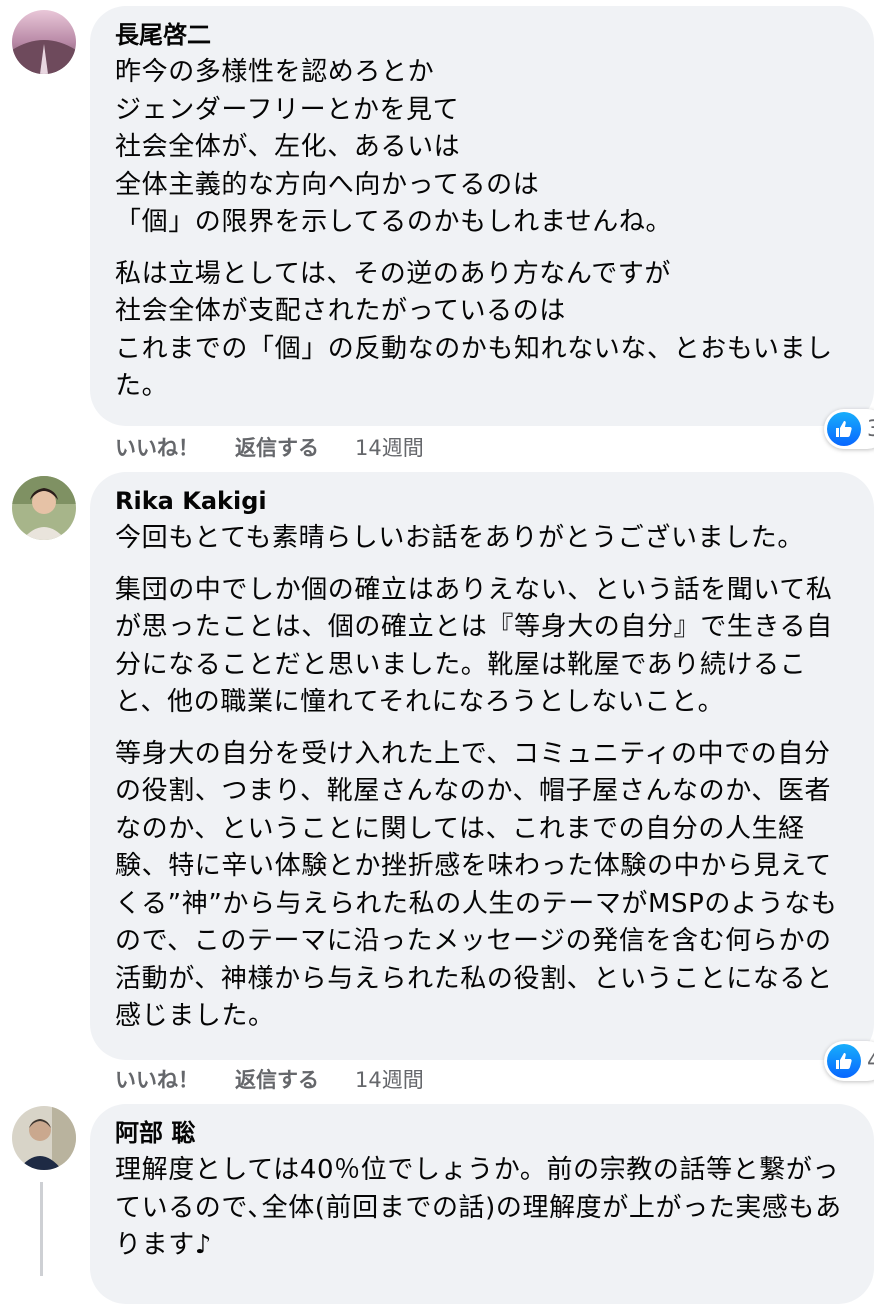 The image size is (874, 1304). I want to click on comment-line: これまでの「個」の反動なのかも知れないな、とおもいまし, so click(474, 348).